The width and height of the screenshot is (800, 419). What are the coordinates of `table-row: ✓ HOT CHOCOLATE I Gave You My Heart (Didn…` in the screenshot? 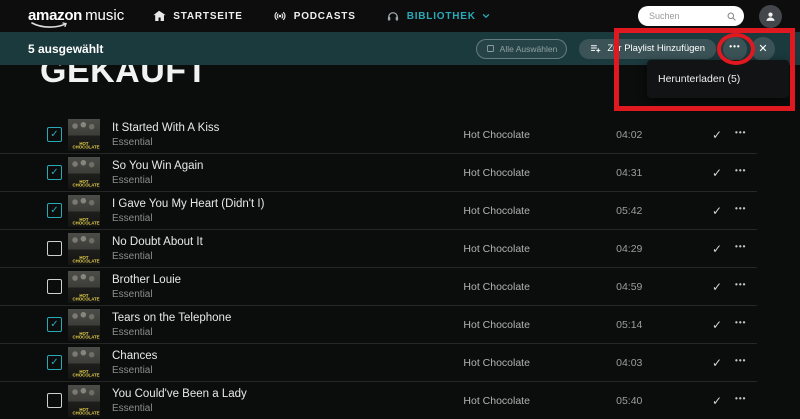 It's located at (378, 211).